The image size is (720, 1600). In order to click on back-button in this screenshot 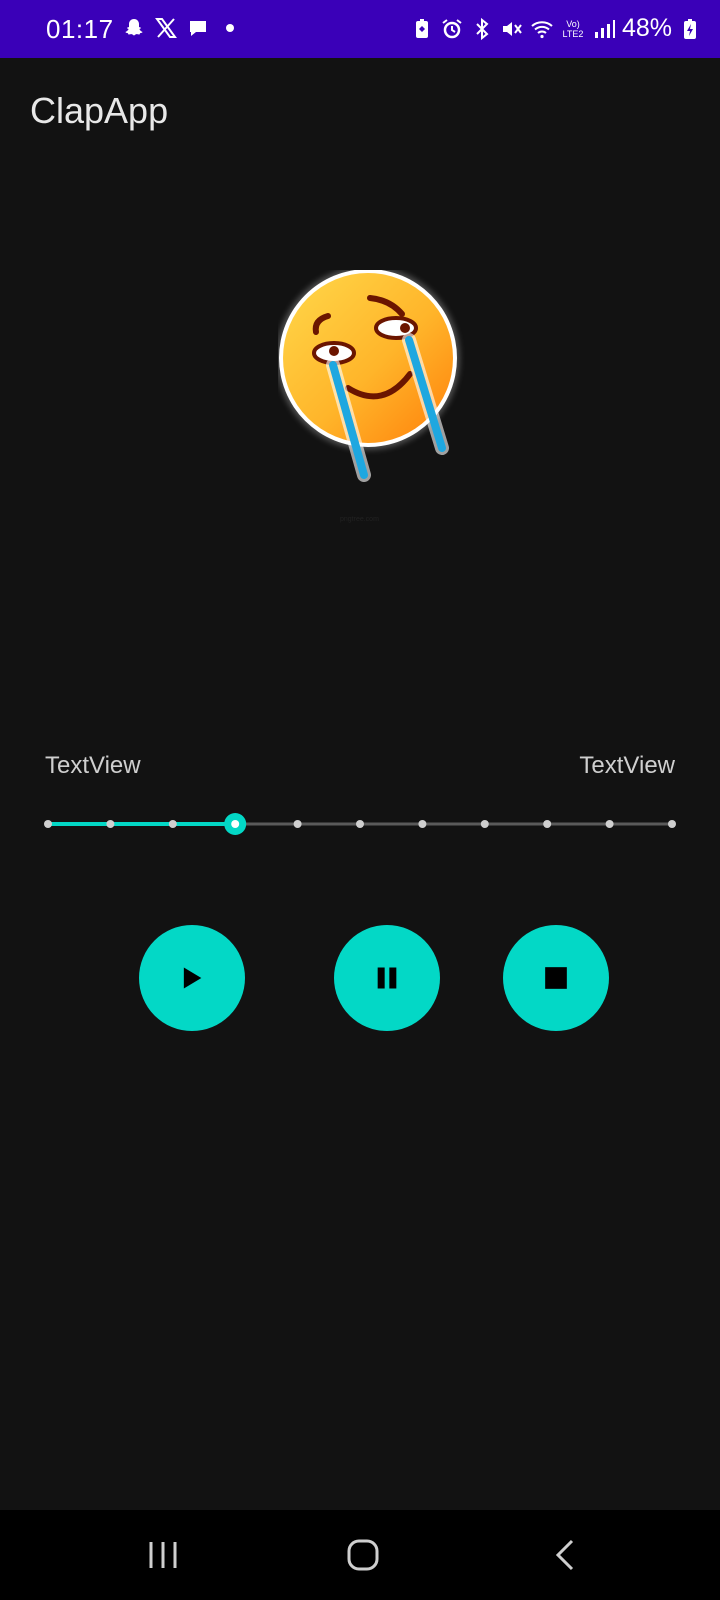, I will do `click(565, 1555)`.